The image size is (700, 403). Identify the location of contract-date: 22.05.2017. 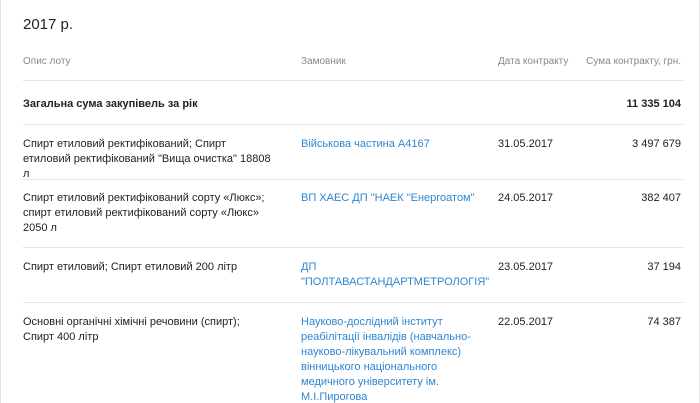
(526, 322).